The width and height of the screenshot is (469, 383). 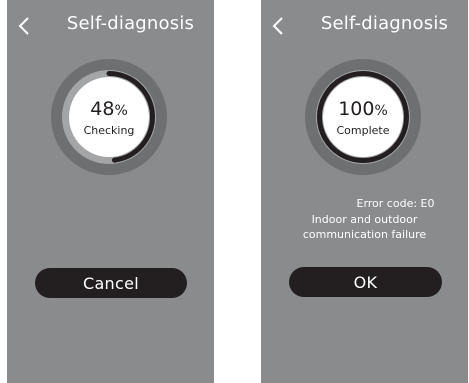 What do you see at coordinates (364, 234) in the screenshot?
I see `error-description-line-2: communication failure` at bounding box center [364, 234].